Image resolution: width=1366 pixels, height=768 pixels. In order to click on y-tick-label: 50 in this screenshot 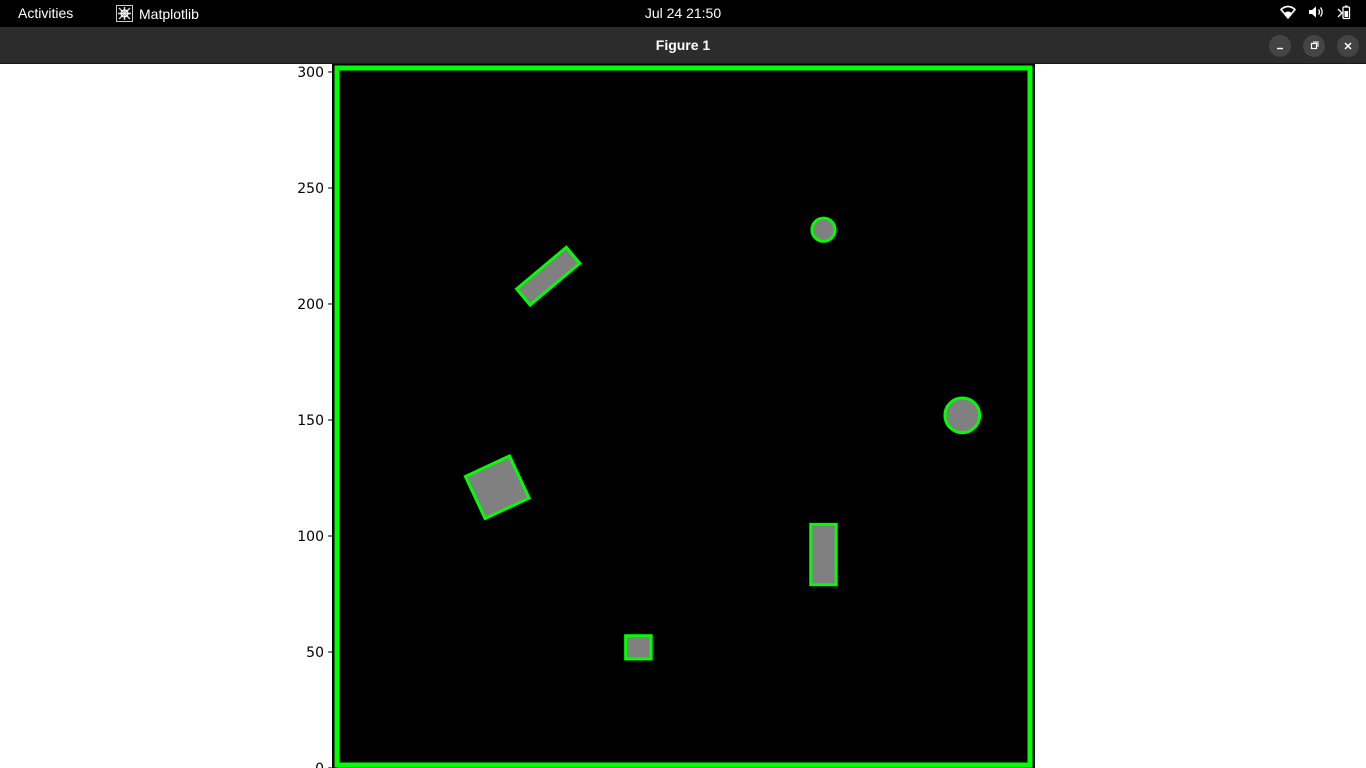, I will do `click(315, 653)`.